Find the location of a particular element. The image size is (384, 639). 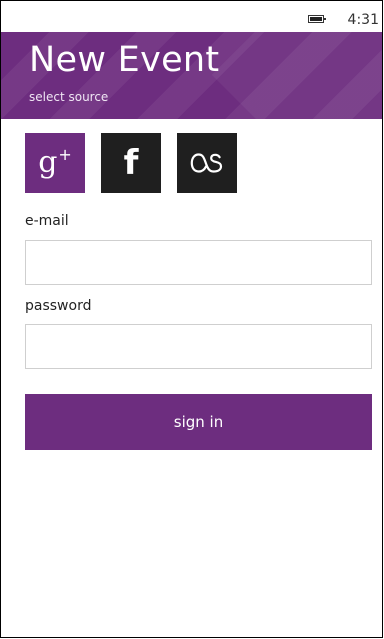

lastfm-button is located at coordinates (207, 163).